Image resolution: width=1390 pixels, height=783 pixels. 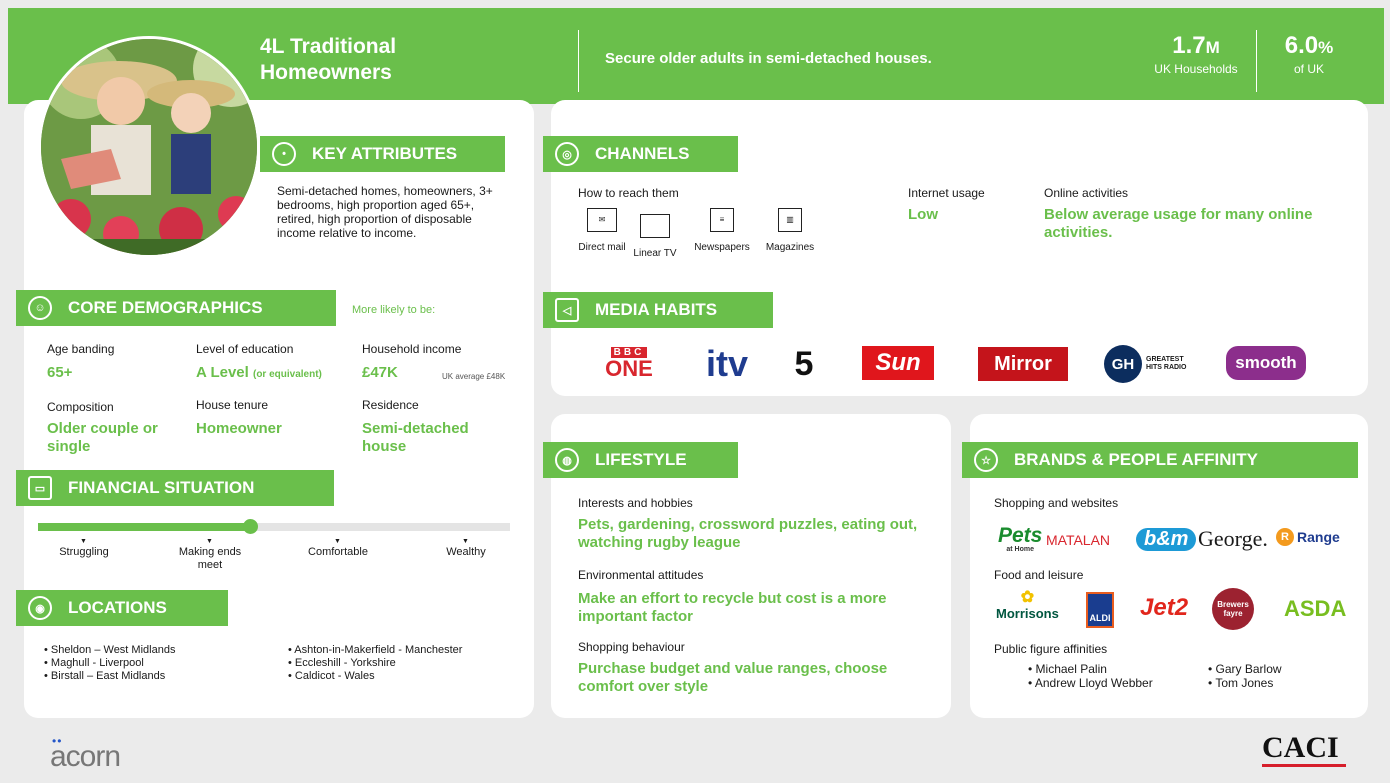 What do you see at coordinates (578, 61) in the screenshot?
I see `header-divider` at bounding box center [578, 61].